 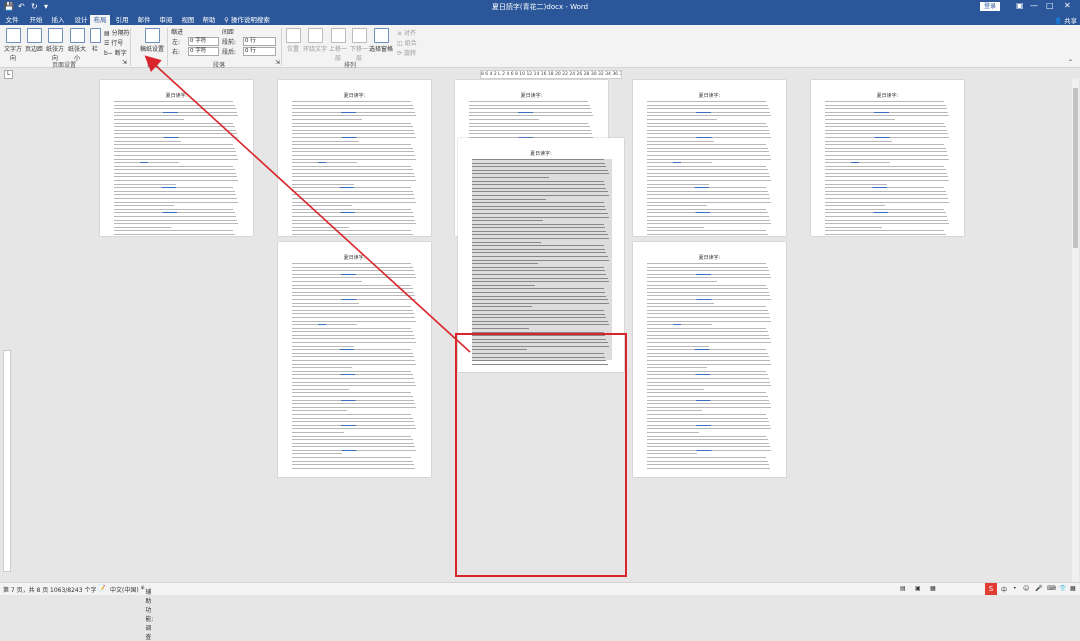 I want to click on share-button: 👤 共享, so click(x=1065, y=20).